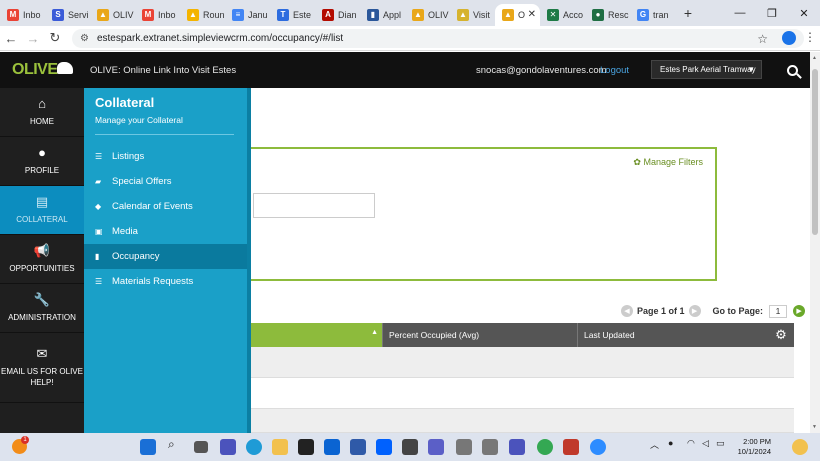  Describe the element at coordinates (472, 15) in the screenshot. I see `browser-tab: ▲ Visit` at that location.